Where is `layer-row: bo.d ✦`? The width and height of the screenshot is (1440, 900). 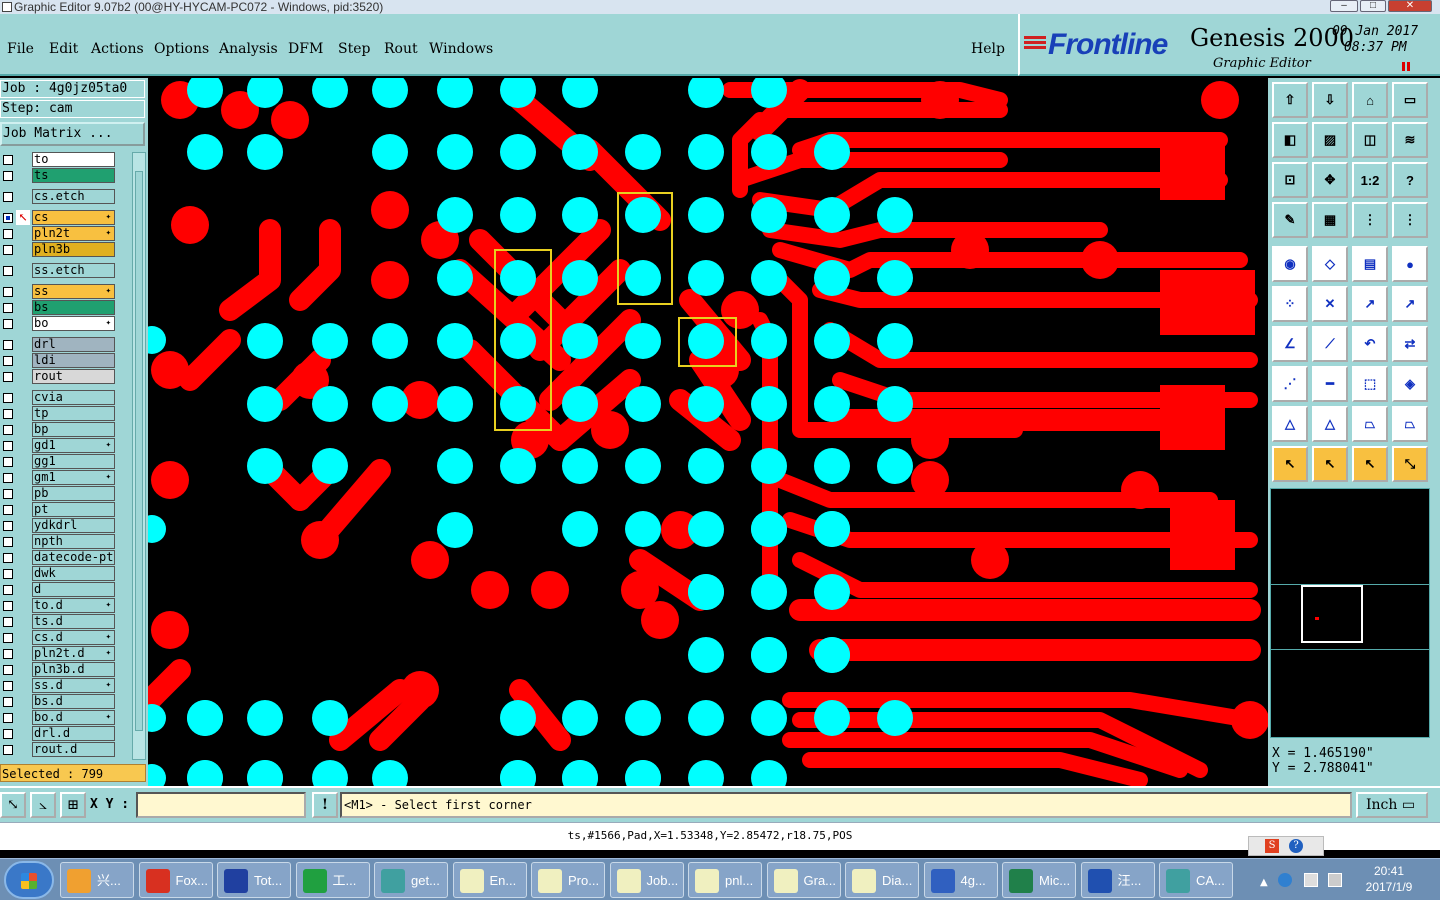 layer-row: bo.d ✦ is located at coordinates (66, 717).